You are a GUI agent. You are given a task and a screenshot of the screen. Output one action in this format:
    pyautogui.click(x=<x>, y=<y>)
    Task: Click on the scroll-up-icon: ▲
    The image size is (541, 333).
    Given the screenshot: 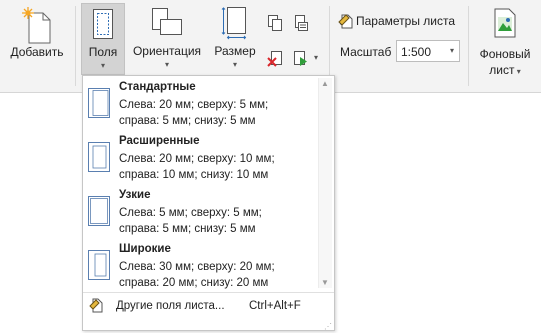 What is the action you would take?
    pyautogui.click(x=325, y=83)
    